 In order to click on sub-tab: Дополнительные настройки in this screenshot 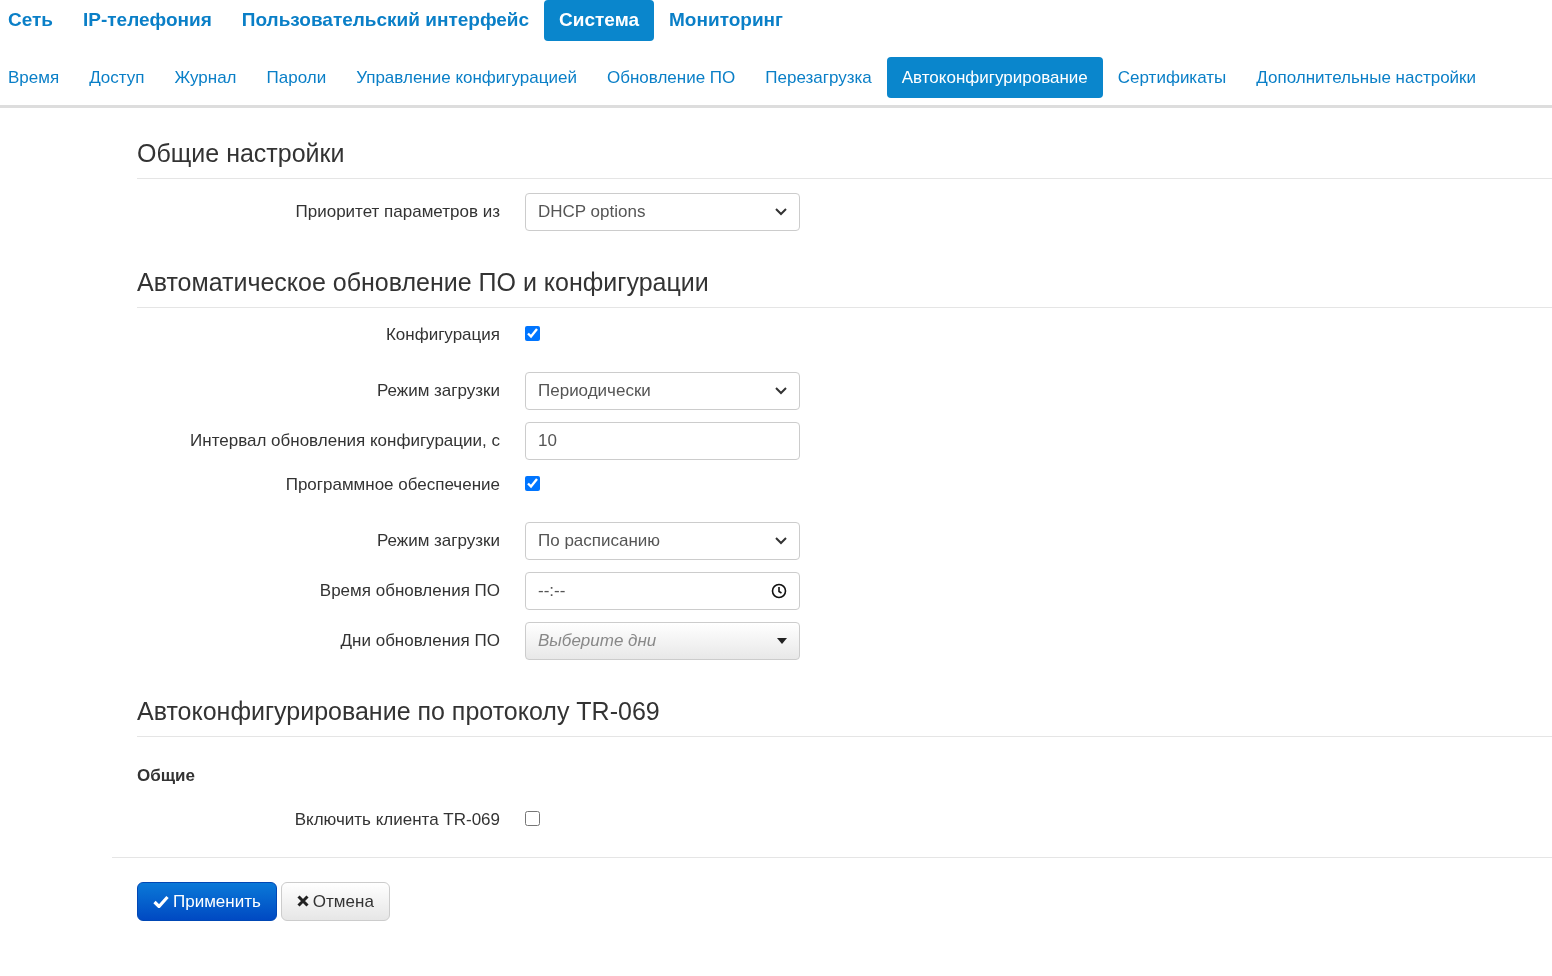, I will do `click(1366, 77)`.